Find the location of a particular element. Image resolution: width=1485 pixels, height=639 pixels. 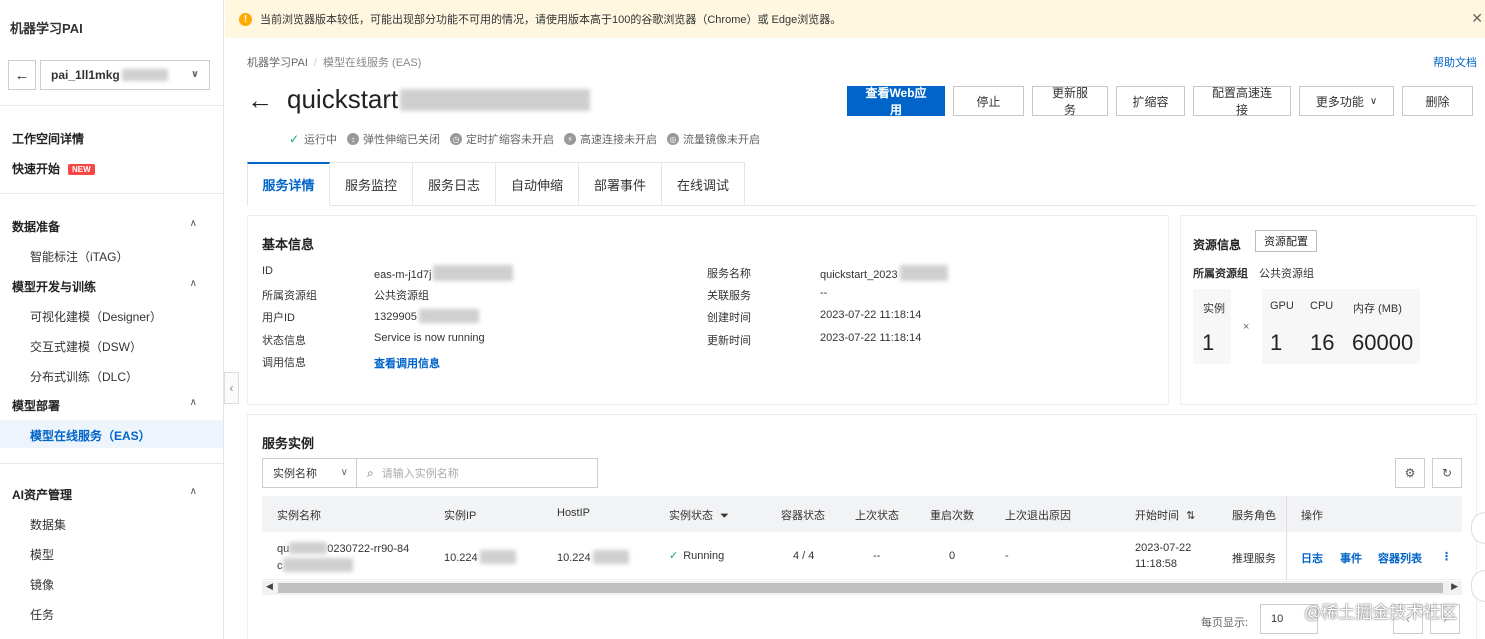

instance-label: 实例 is located at coordinates (1214, 309).